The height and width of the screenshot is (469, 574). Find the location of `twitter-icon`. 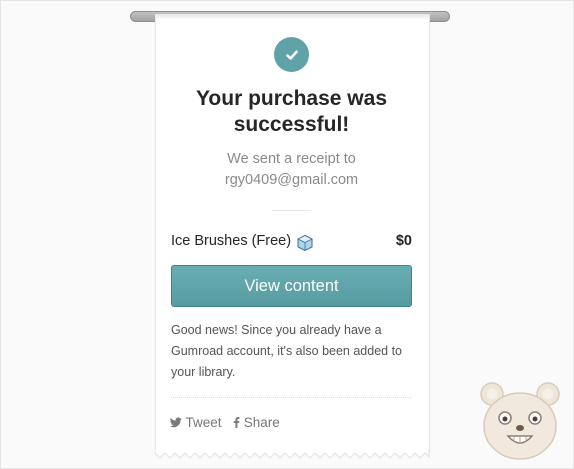

twitter-icon is located at coordinates (175, 422).